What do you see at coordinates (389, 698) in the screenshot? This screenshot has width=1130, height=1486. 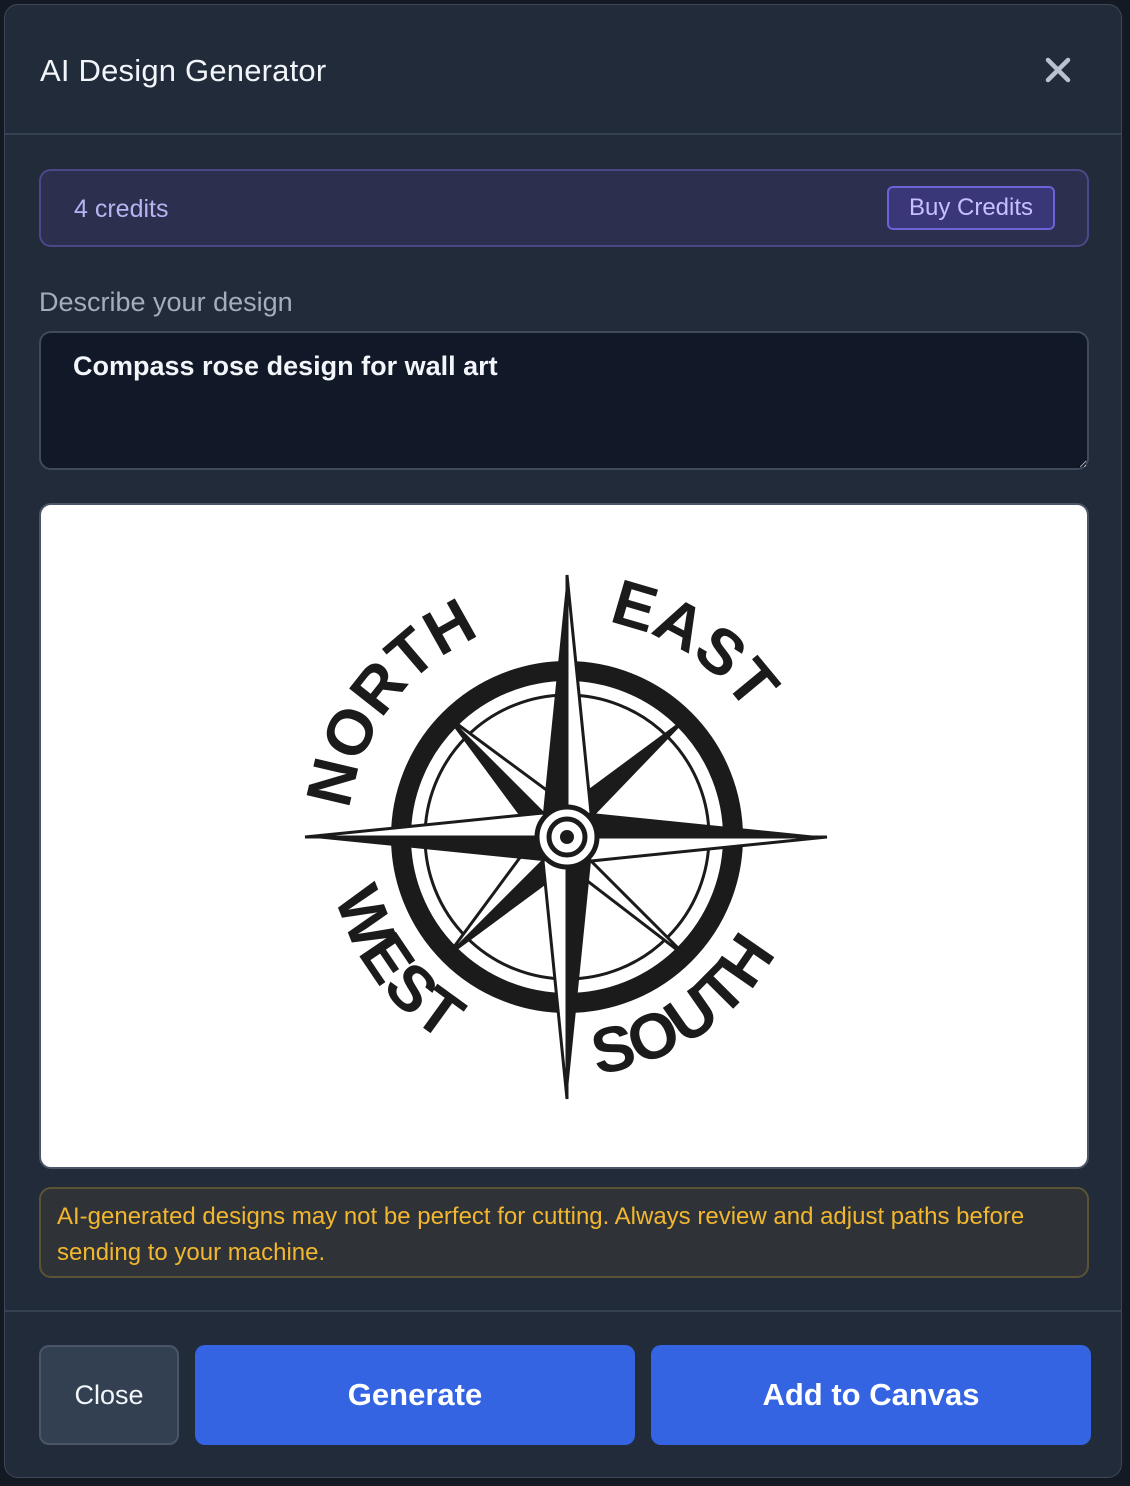 I see `compass-word-north: NORTH` at bounding box center [389, 698].